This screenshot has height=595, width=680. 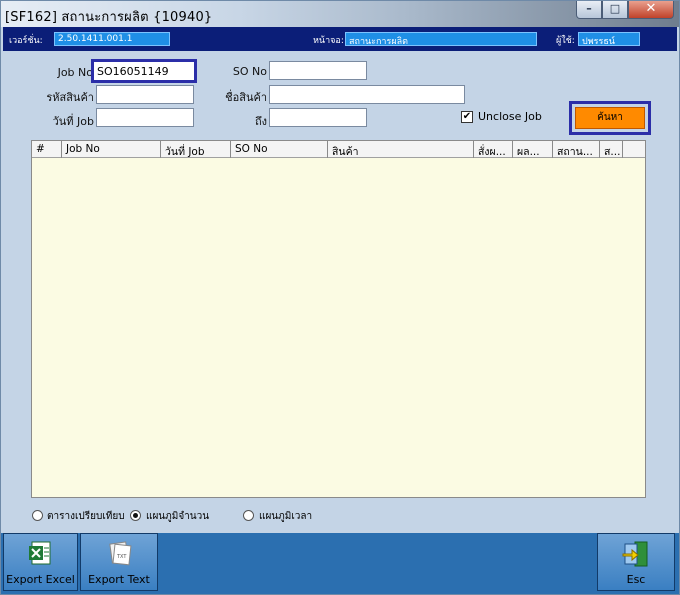 I want to click on job-date-label: วันที่ Job, so click(x=73, y=121).